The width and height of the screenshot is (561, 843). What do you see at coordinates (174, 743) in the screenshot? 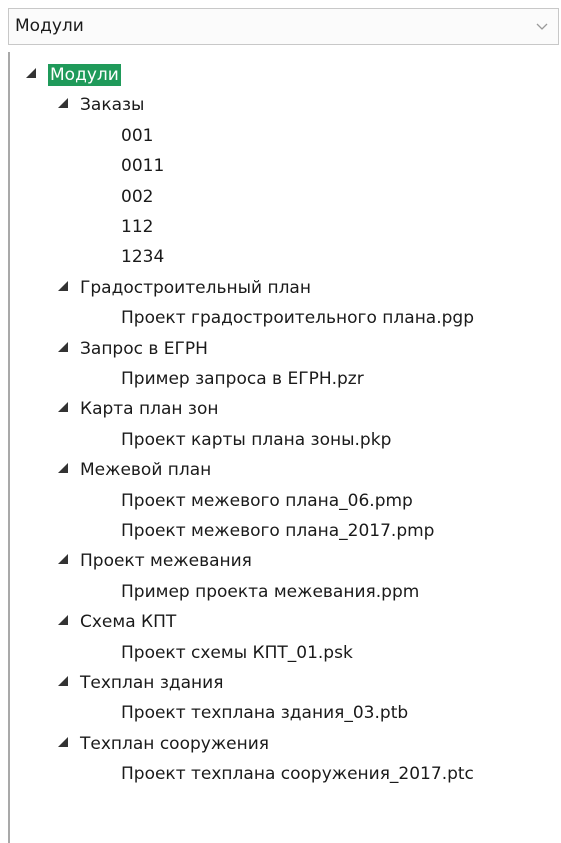
I see `tree-group-label: Техплан сооружения` at bounding box center [174, 743].